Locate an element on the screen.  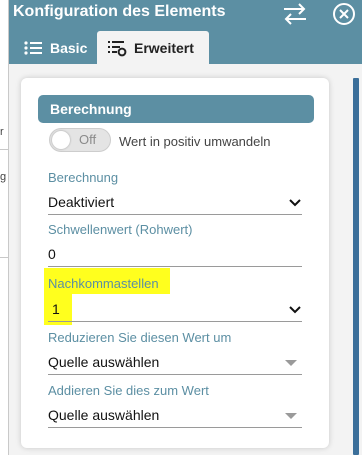
tab-advanced: Erweitert is located at coordinates (153, 47).